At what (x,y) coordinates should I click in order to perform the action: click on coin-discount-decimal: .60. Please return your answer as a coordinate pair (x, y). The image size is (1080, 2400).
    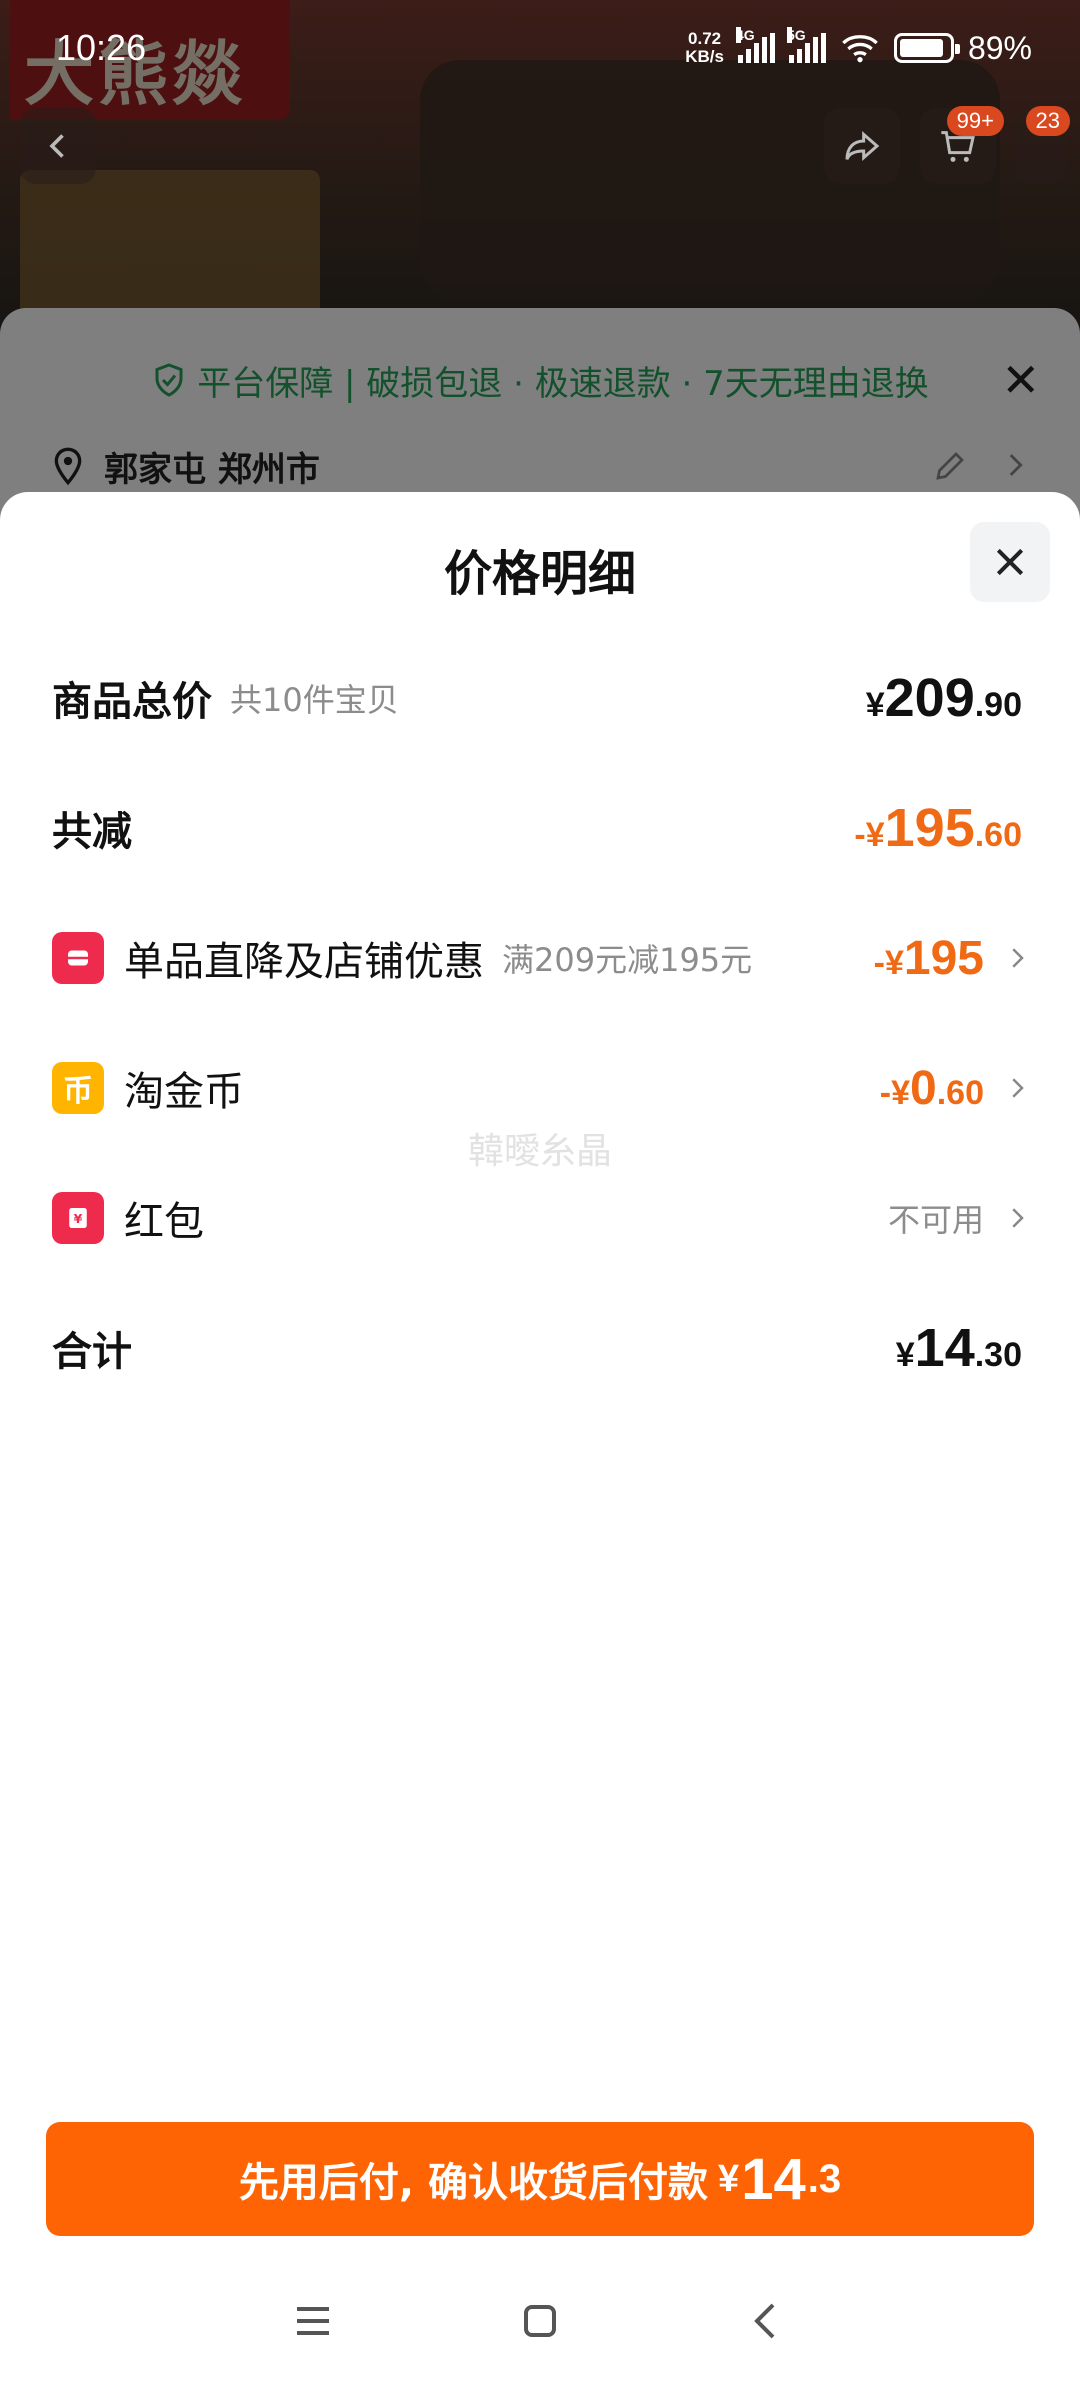
    Looking at the image, I should click on (960, 1092).